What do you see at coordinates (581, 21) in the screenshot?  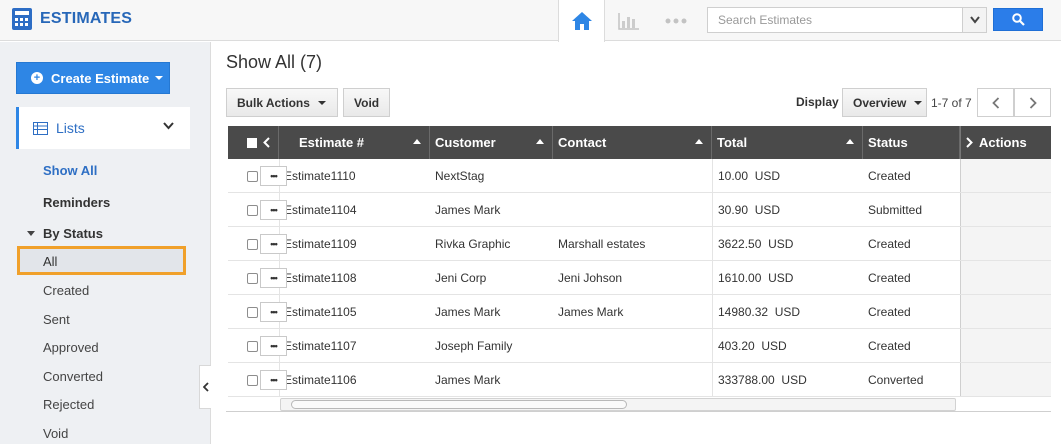 I see `home-button` at bounding box center [581, 21].